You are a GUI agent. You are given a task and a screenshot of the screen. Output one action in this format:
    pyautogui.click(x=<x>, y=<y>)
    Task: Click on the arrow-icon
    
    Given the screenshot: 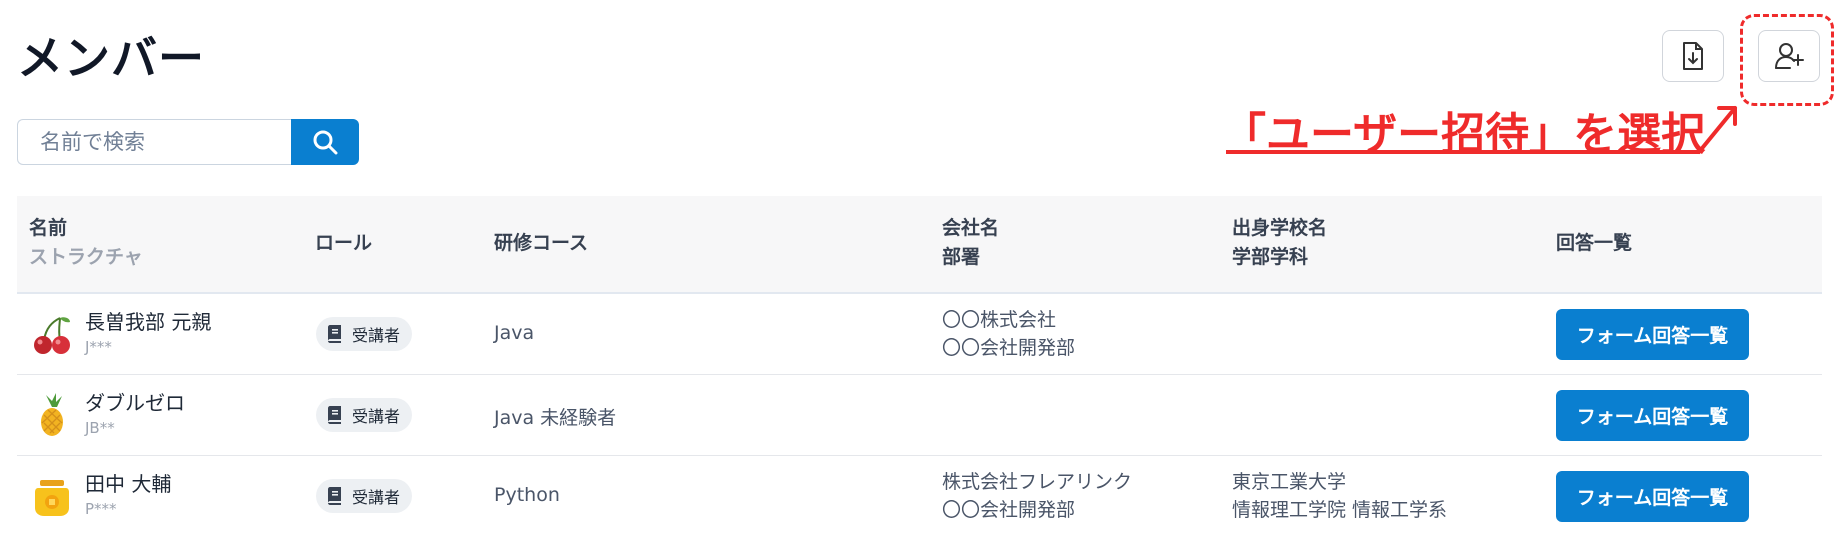 What is the action you would take?
    pyautogui.click(x=1717, y=130)
    